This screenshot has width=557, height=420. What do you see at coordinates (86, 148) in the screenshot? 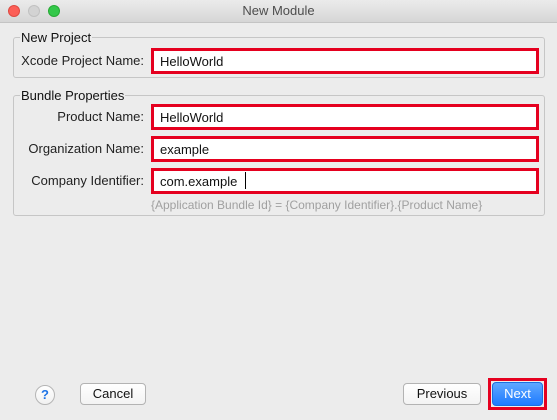
I see `organization-name-label: Organization Name:` at bounding box center [86, 148].